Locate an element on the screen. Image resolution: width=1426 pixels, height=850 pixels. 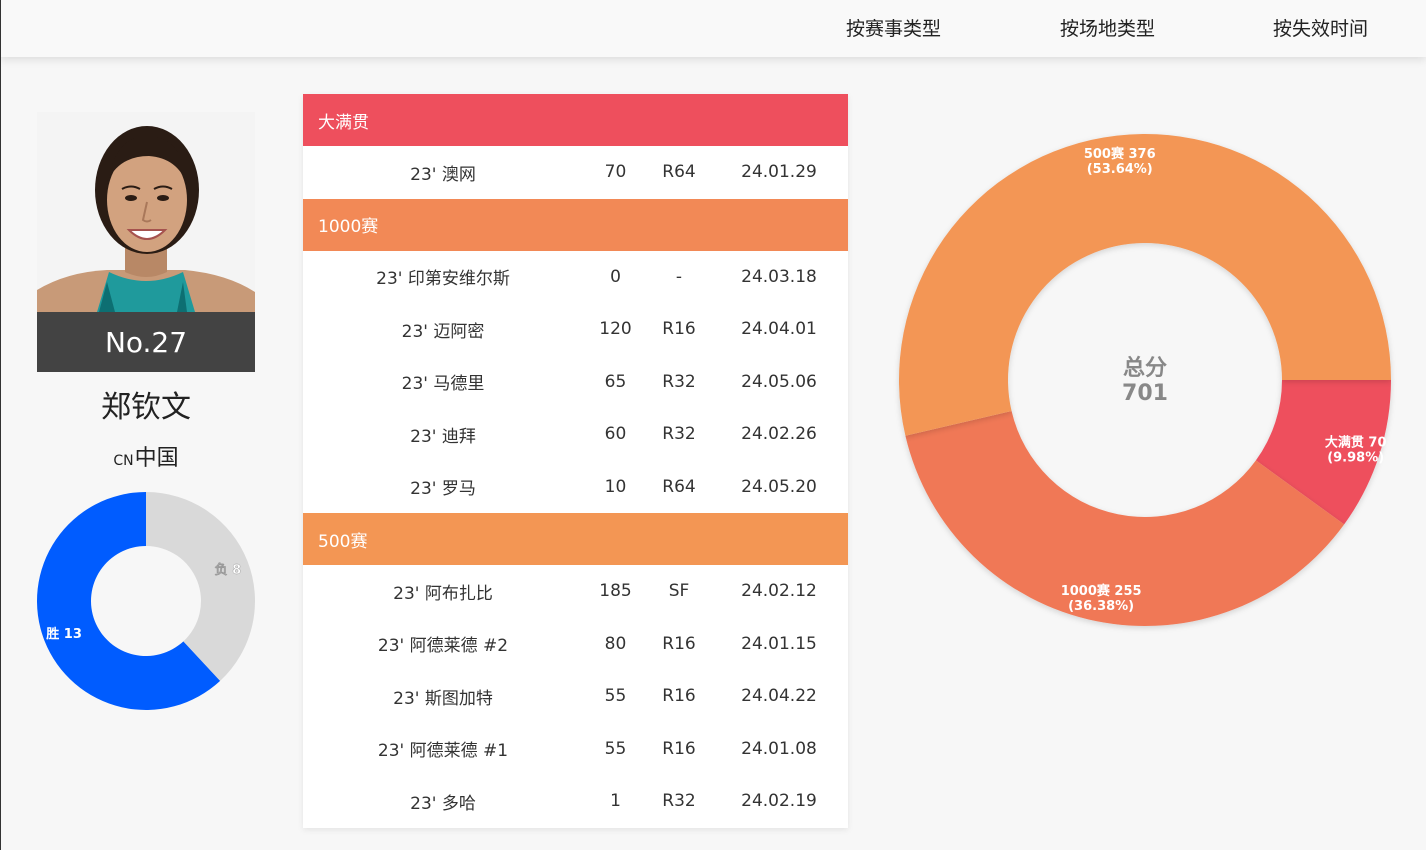
slice-percent-label: (36.38%) is located at coordinates (1101, 606).